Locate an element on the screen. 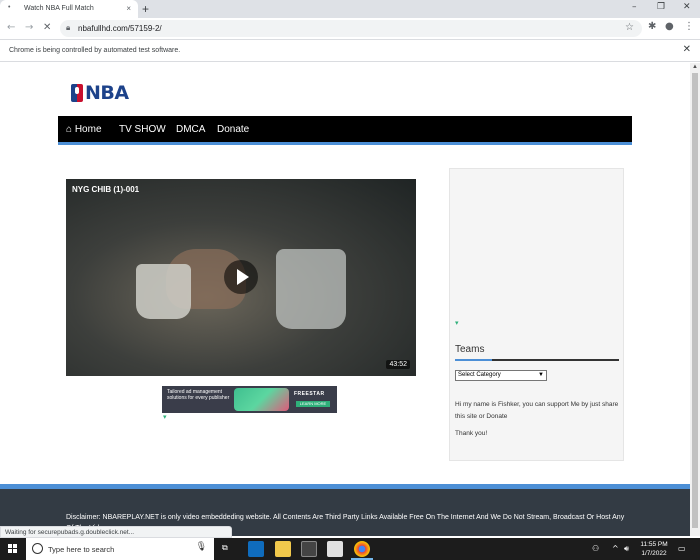  site-logo: NBA is located at coordinates (100, 93).